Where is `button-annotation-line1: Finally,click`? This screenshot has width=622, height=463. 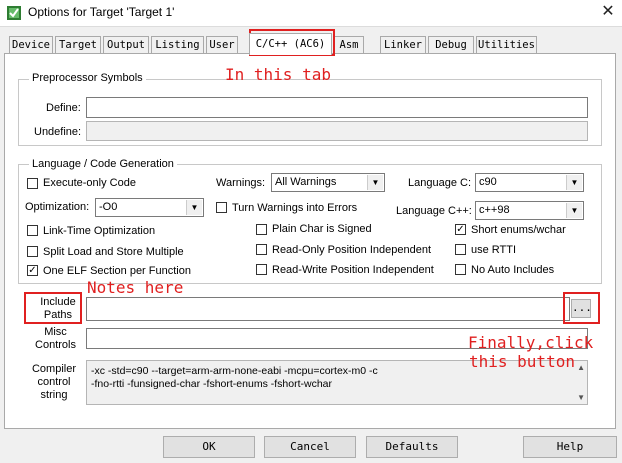
button-annotation-line1: Finally,click is located at coordinates (531, 342).